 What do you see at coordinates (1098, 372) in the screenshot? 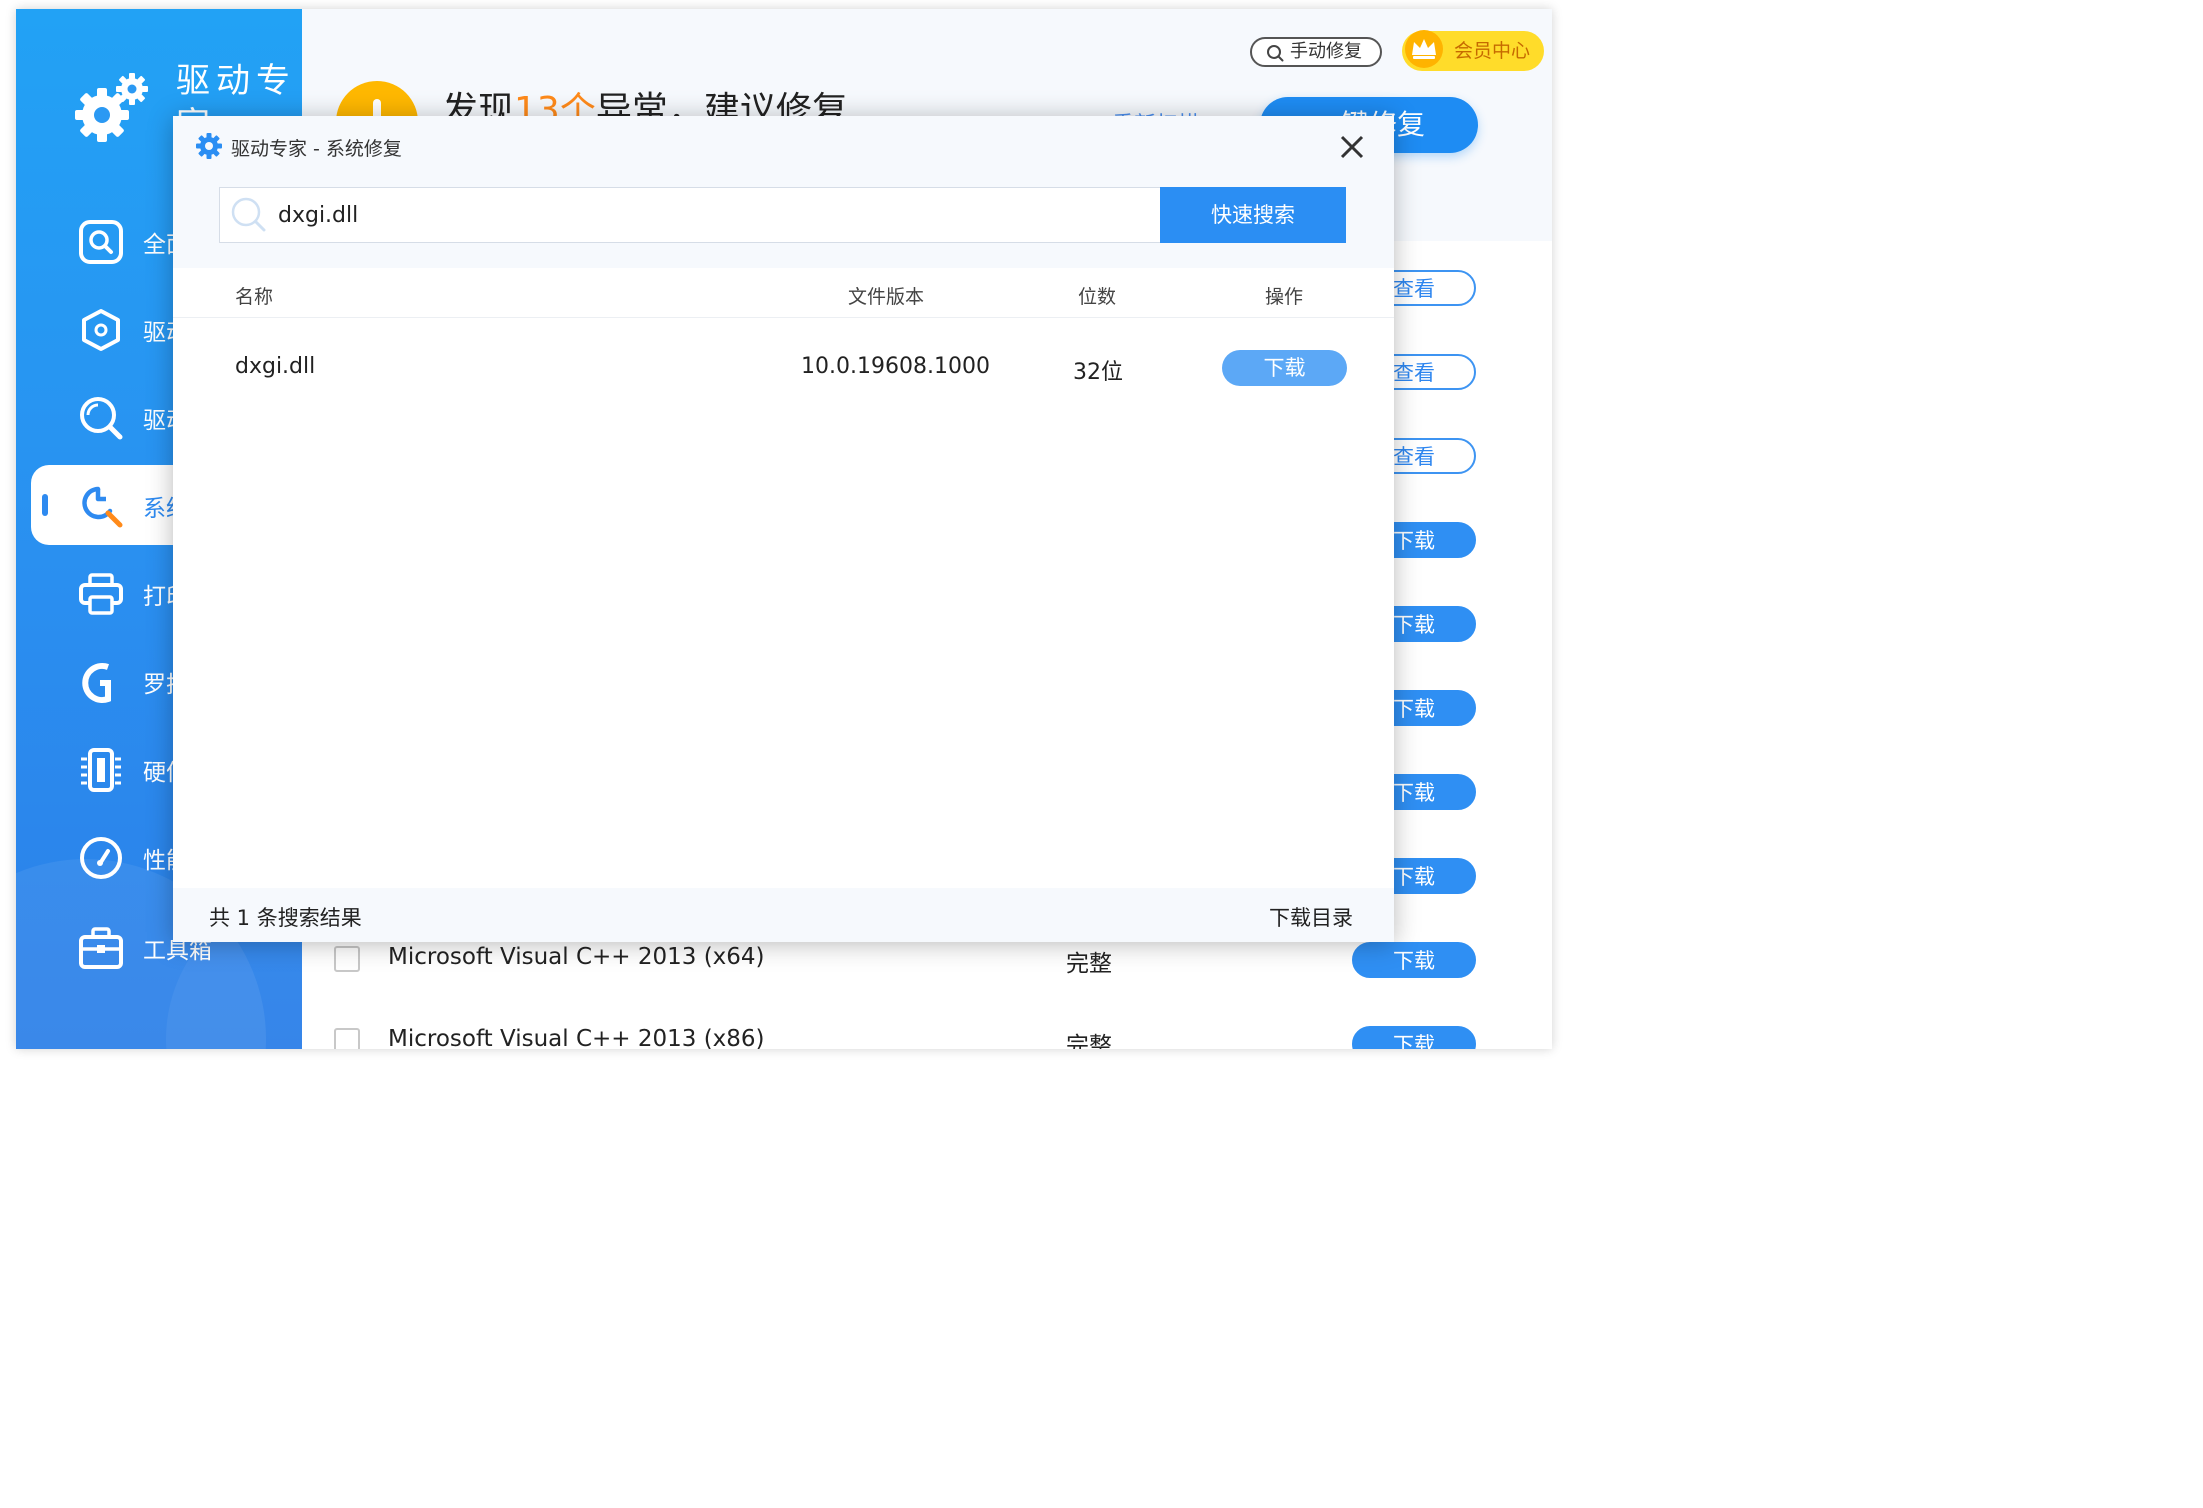
I see `result-bits: 32位` at bounding box center [1098, 372].